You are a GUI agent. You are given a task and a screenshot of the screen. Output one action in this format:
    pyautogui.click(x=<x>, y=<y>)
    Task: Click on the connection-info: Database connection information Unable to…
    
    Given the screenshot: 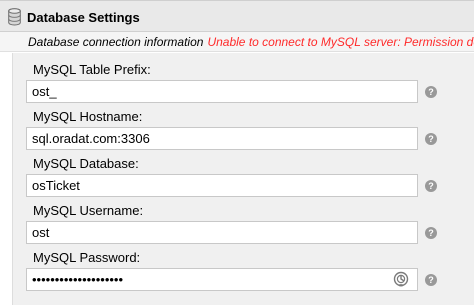 What is the action you would take?
    pyautogui.click(x=251, y=42)
    